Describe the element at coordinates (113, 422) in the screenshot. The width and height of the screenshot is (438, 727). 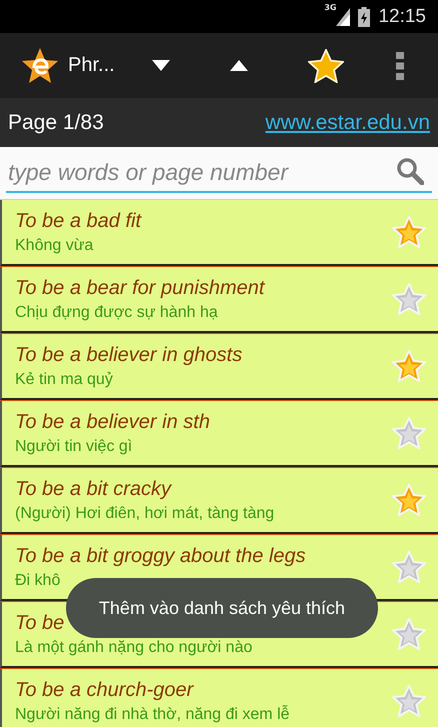
I see `phrase-text: To be a believer in sth` at that location.